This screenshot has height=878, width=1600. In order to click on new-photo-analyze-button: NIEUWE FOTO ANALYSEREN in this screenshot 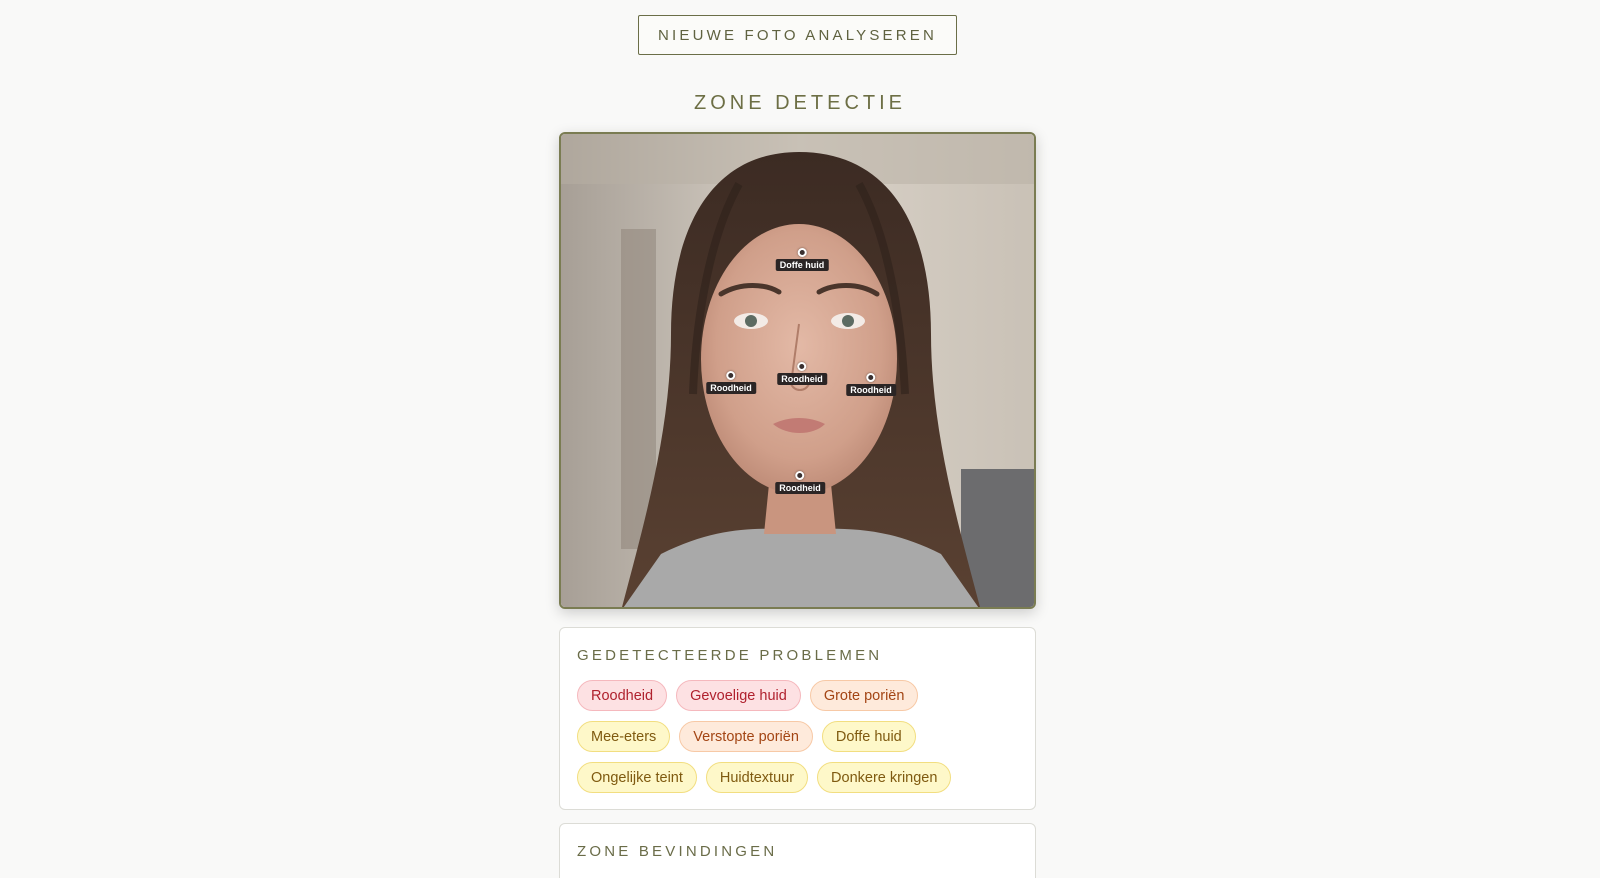, I will do `click(797, 35)`.